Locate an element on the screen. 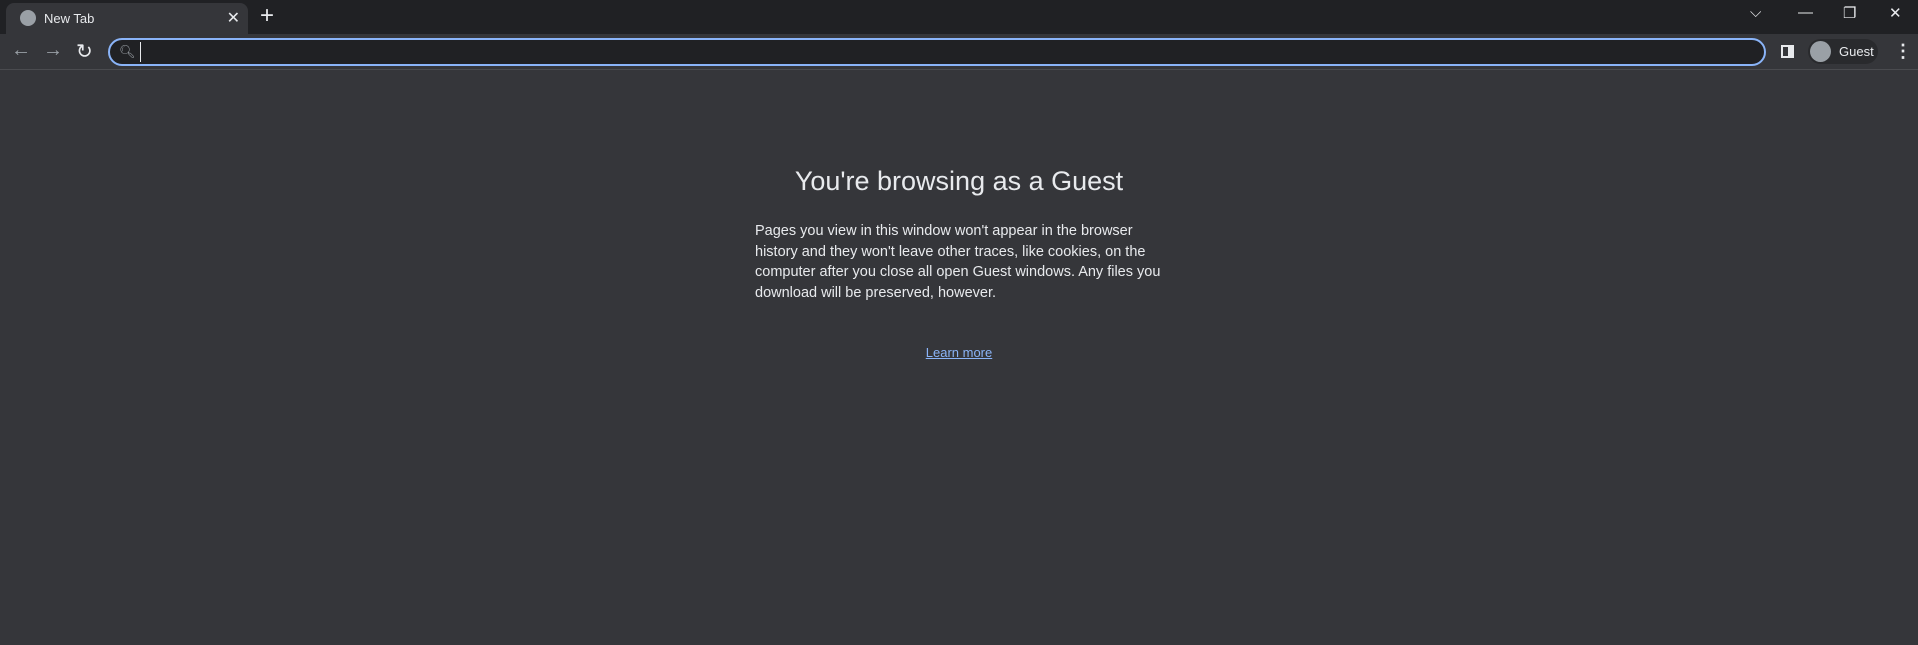 The image size is (1918, 645). page-title: You're browsing as a Guest is located at coordinates (959, 181).